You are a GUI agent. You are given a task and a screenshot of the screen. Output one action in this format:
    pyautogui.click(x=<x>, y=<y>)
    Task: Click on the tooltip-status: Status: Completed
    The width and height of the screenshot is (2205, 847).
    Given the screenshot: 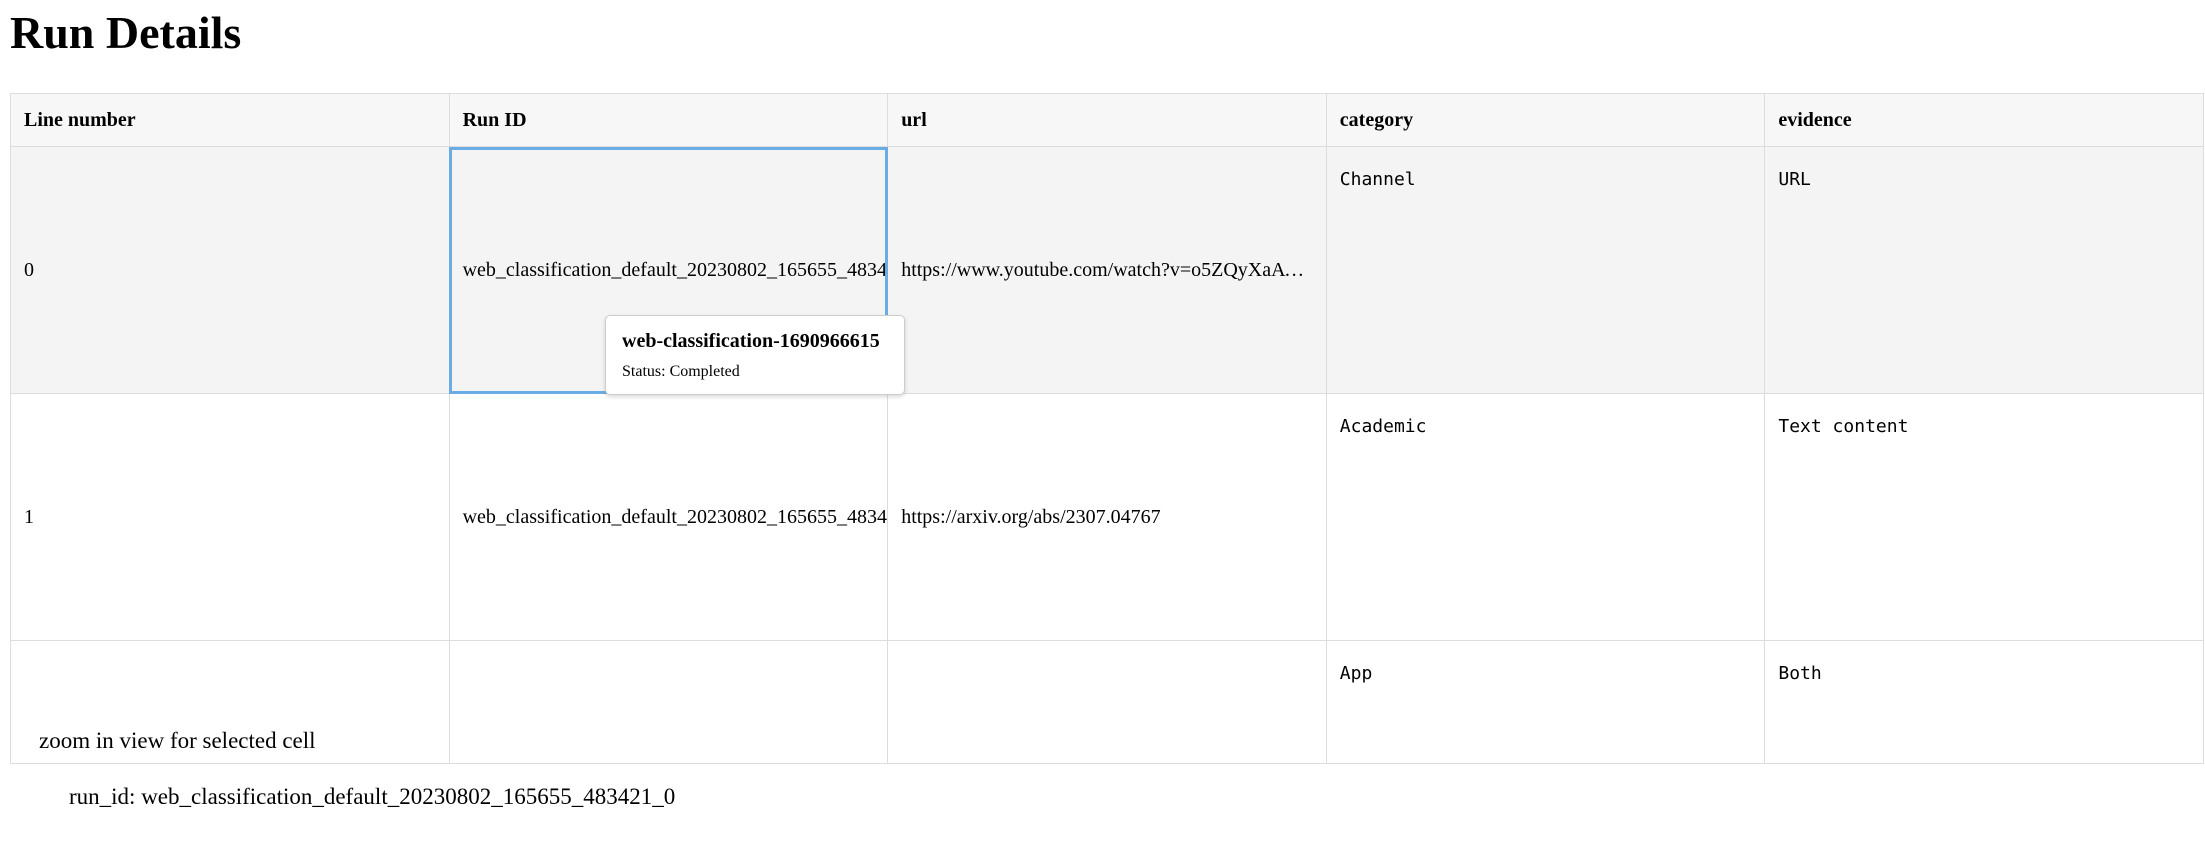 What is the action you would take?
    pyautogui.click(x=681, y=371)
    